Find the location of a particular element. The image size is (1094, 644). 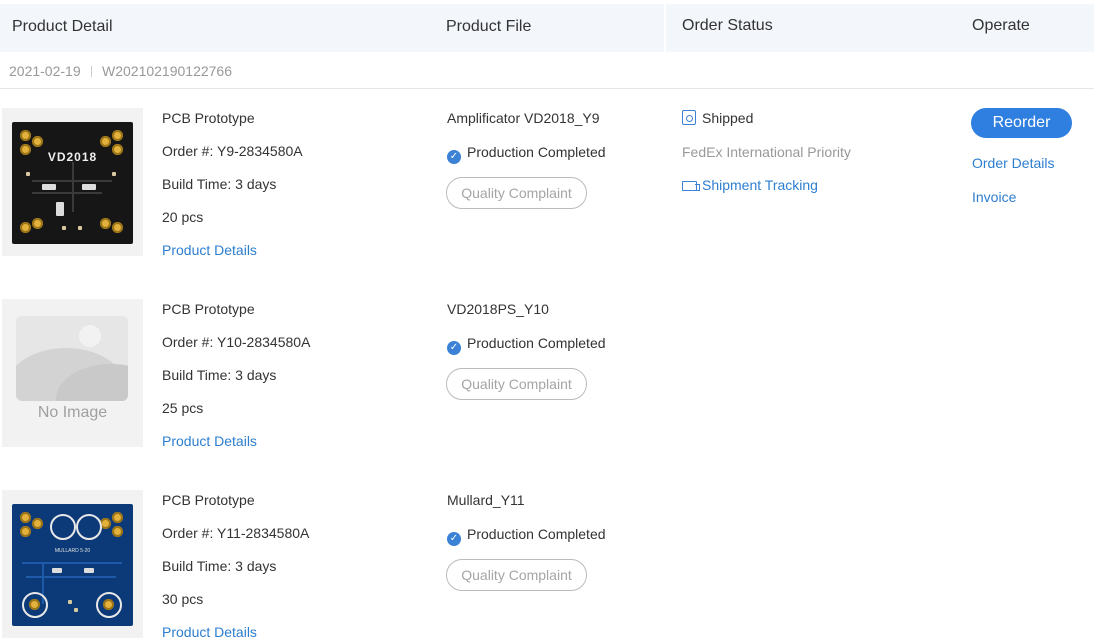

carrier-name: FedEx International Priority is located at coordinates (766, 152).